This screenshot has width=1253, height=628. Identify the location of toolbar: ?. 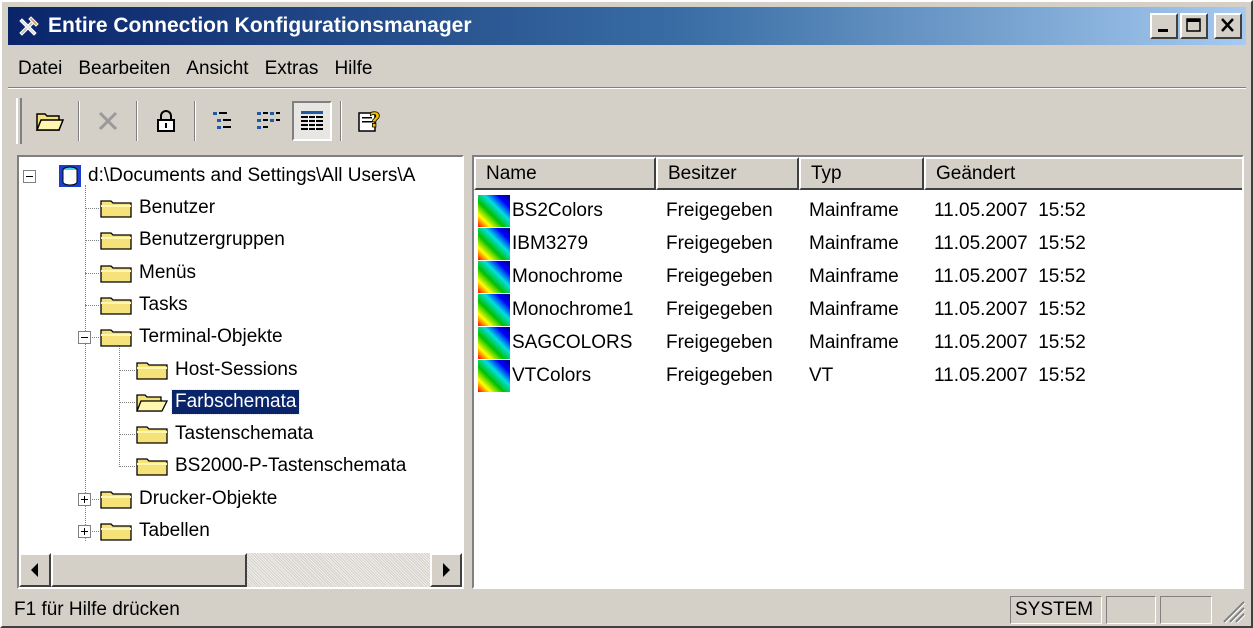
(627, 121).